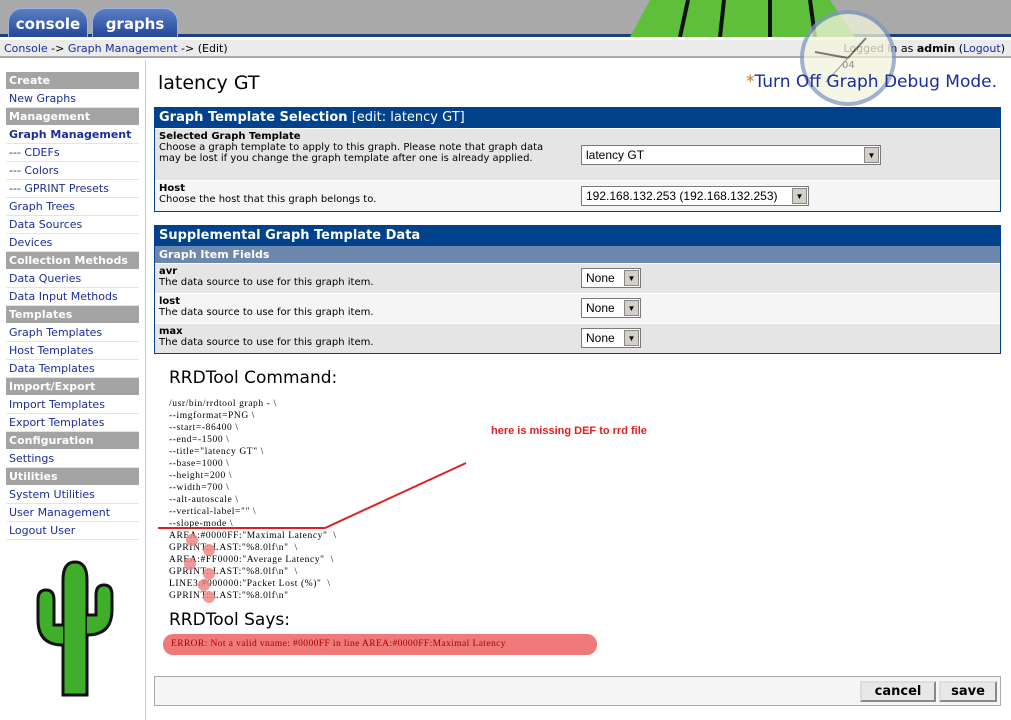 The image size is (1011, 720). I want to click on sidebar-item: Data Input Methods, so click(72, 297).